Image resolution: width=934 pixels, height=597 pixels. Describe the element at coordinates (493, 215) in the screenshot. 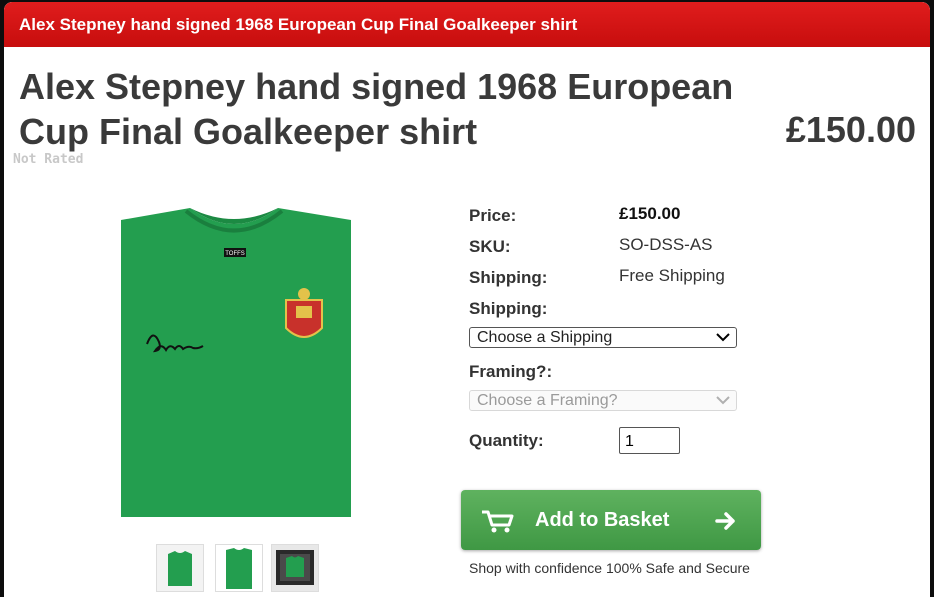

I see `price-label: Price:` at that location.